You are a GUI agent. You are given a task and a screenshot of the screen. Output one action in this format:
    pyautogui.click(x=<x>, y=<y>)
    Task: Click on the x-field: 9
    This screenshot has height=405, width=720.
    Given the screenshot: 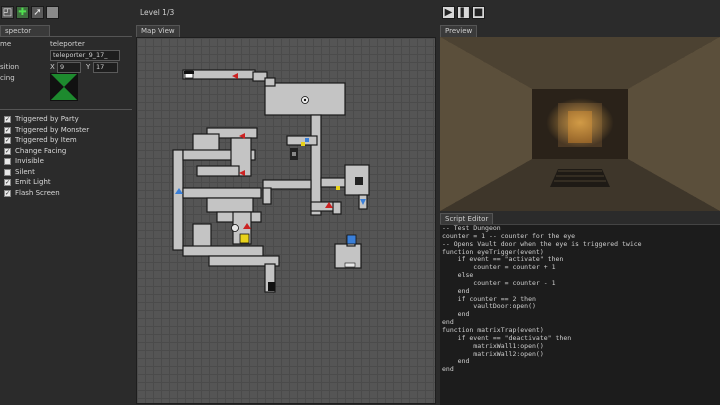 What is the action you would take?
    pyautogui.click(x=69, y=67)
    